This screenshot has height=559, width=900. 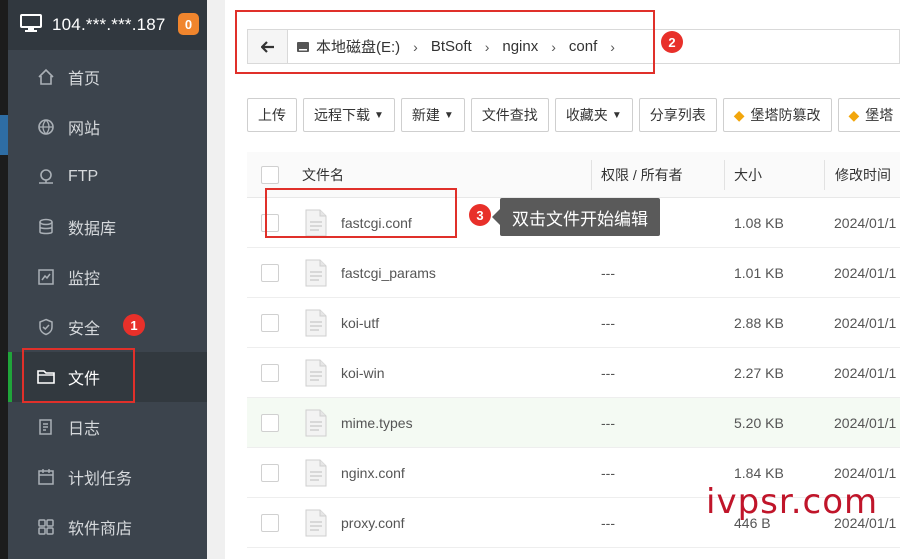 I want to click on globe-icon, so click(x=46, y=127).